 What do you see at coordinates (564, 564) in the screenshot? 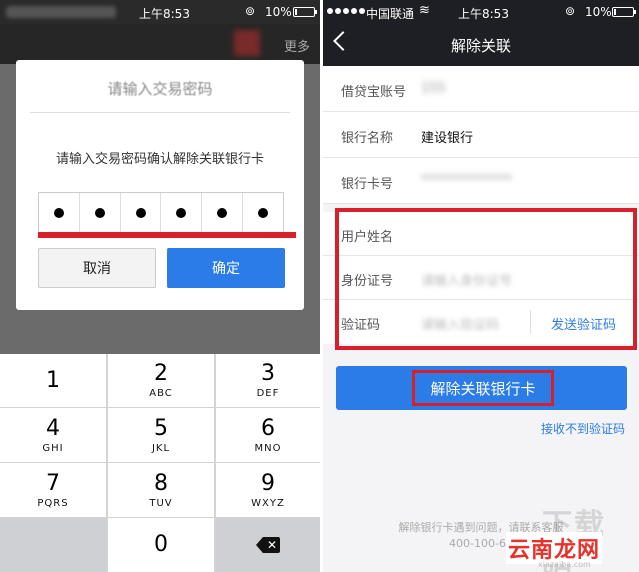
I see `watermark-sub: xiazaiba.com` at bounding box center [564, 564].